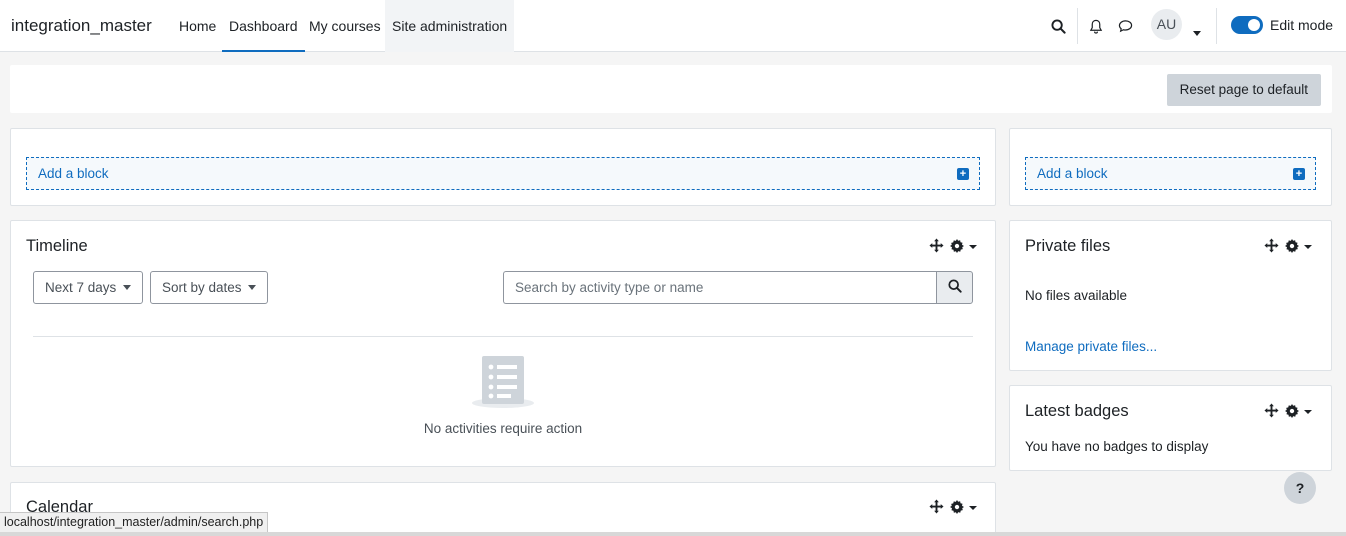 This screenshot has width=1346, height=536. I want to click on latest-badges-block-controls, so click(1288, 412).